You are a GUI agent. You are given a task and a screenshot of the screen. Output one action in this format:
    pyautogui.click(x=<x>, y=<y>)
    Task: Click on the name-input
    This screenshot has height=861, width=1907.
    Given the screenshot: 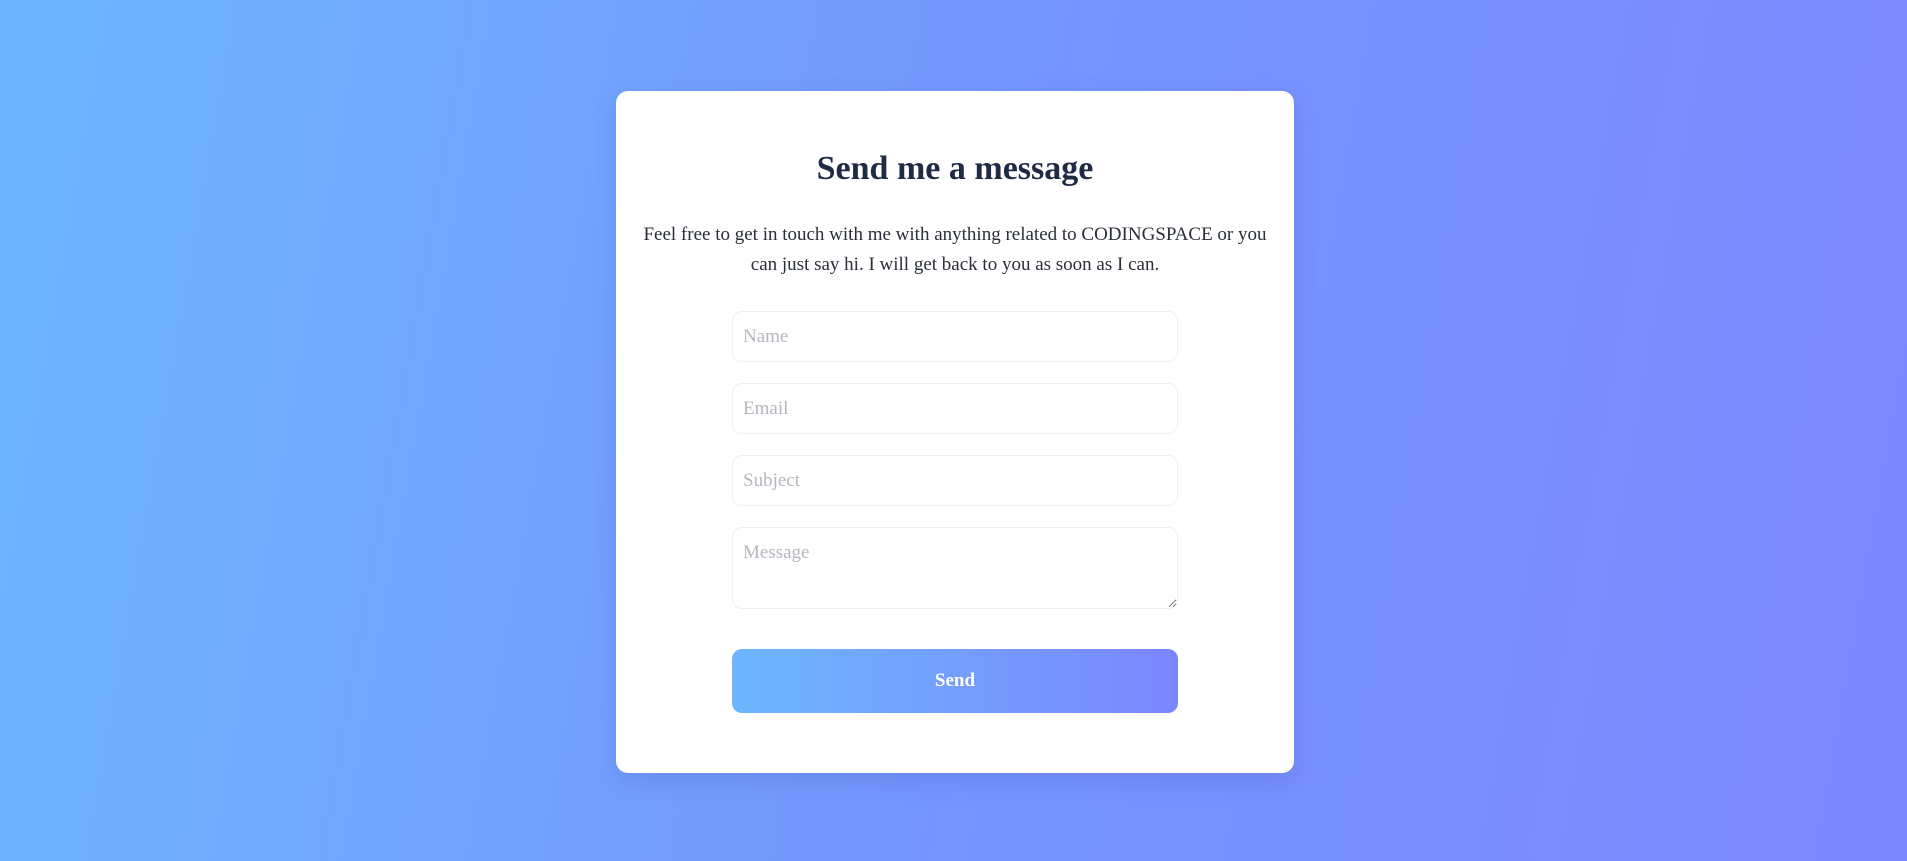 What is the action you would take?
    pyautogui.click(x=955, y=336)
    